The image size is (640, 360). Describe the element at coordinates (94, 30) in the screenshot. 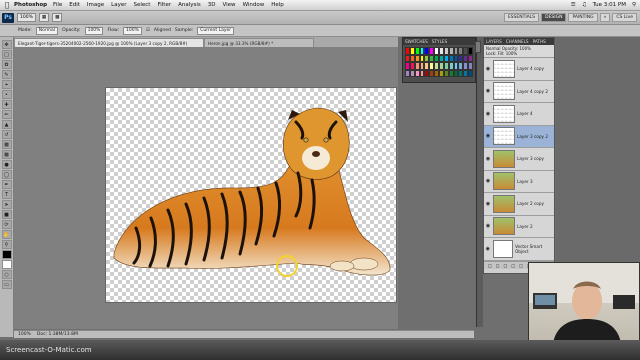

I see `opacity-input: 100%` at that location.